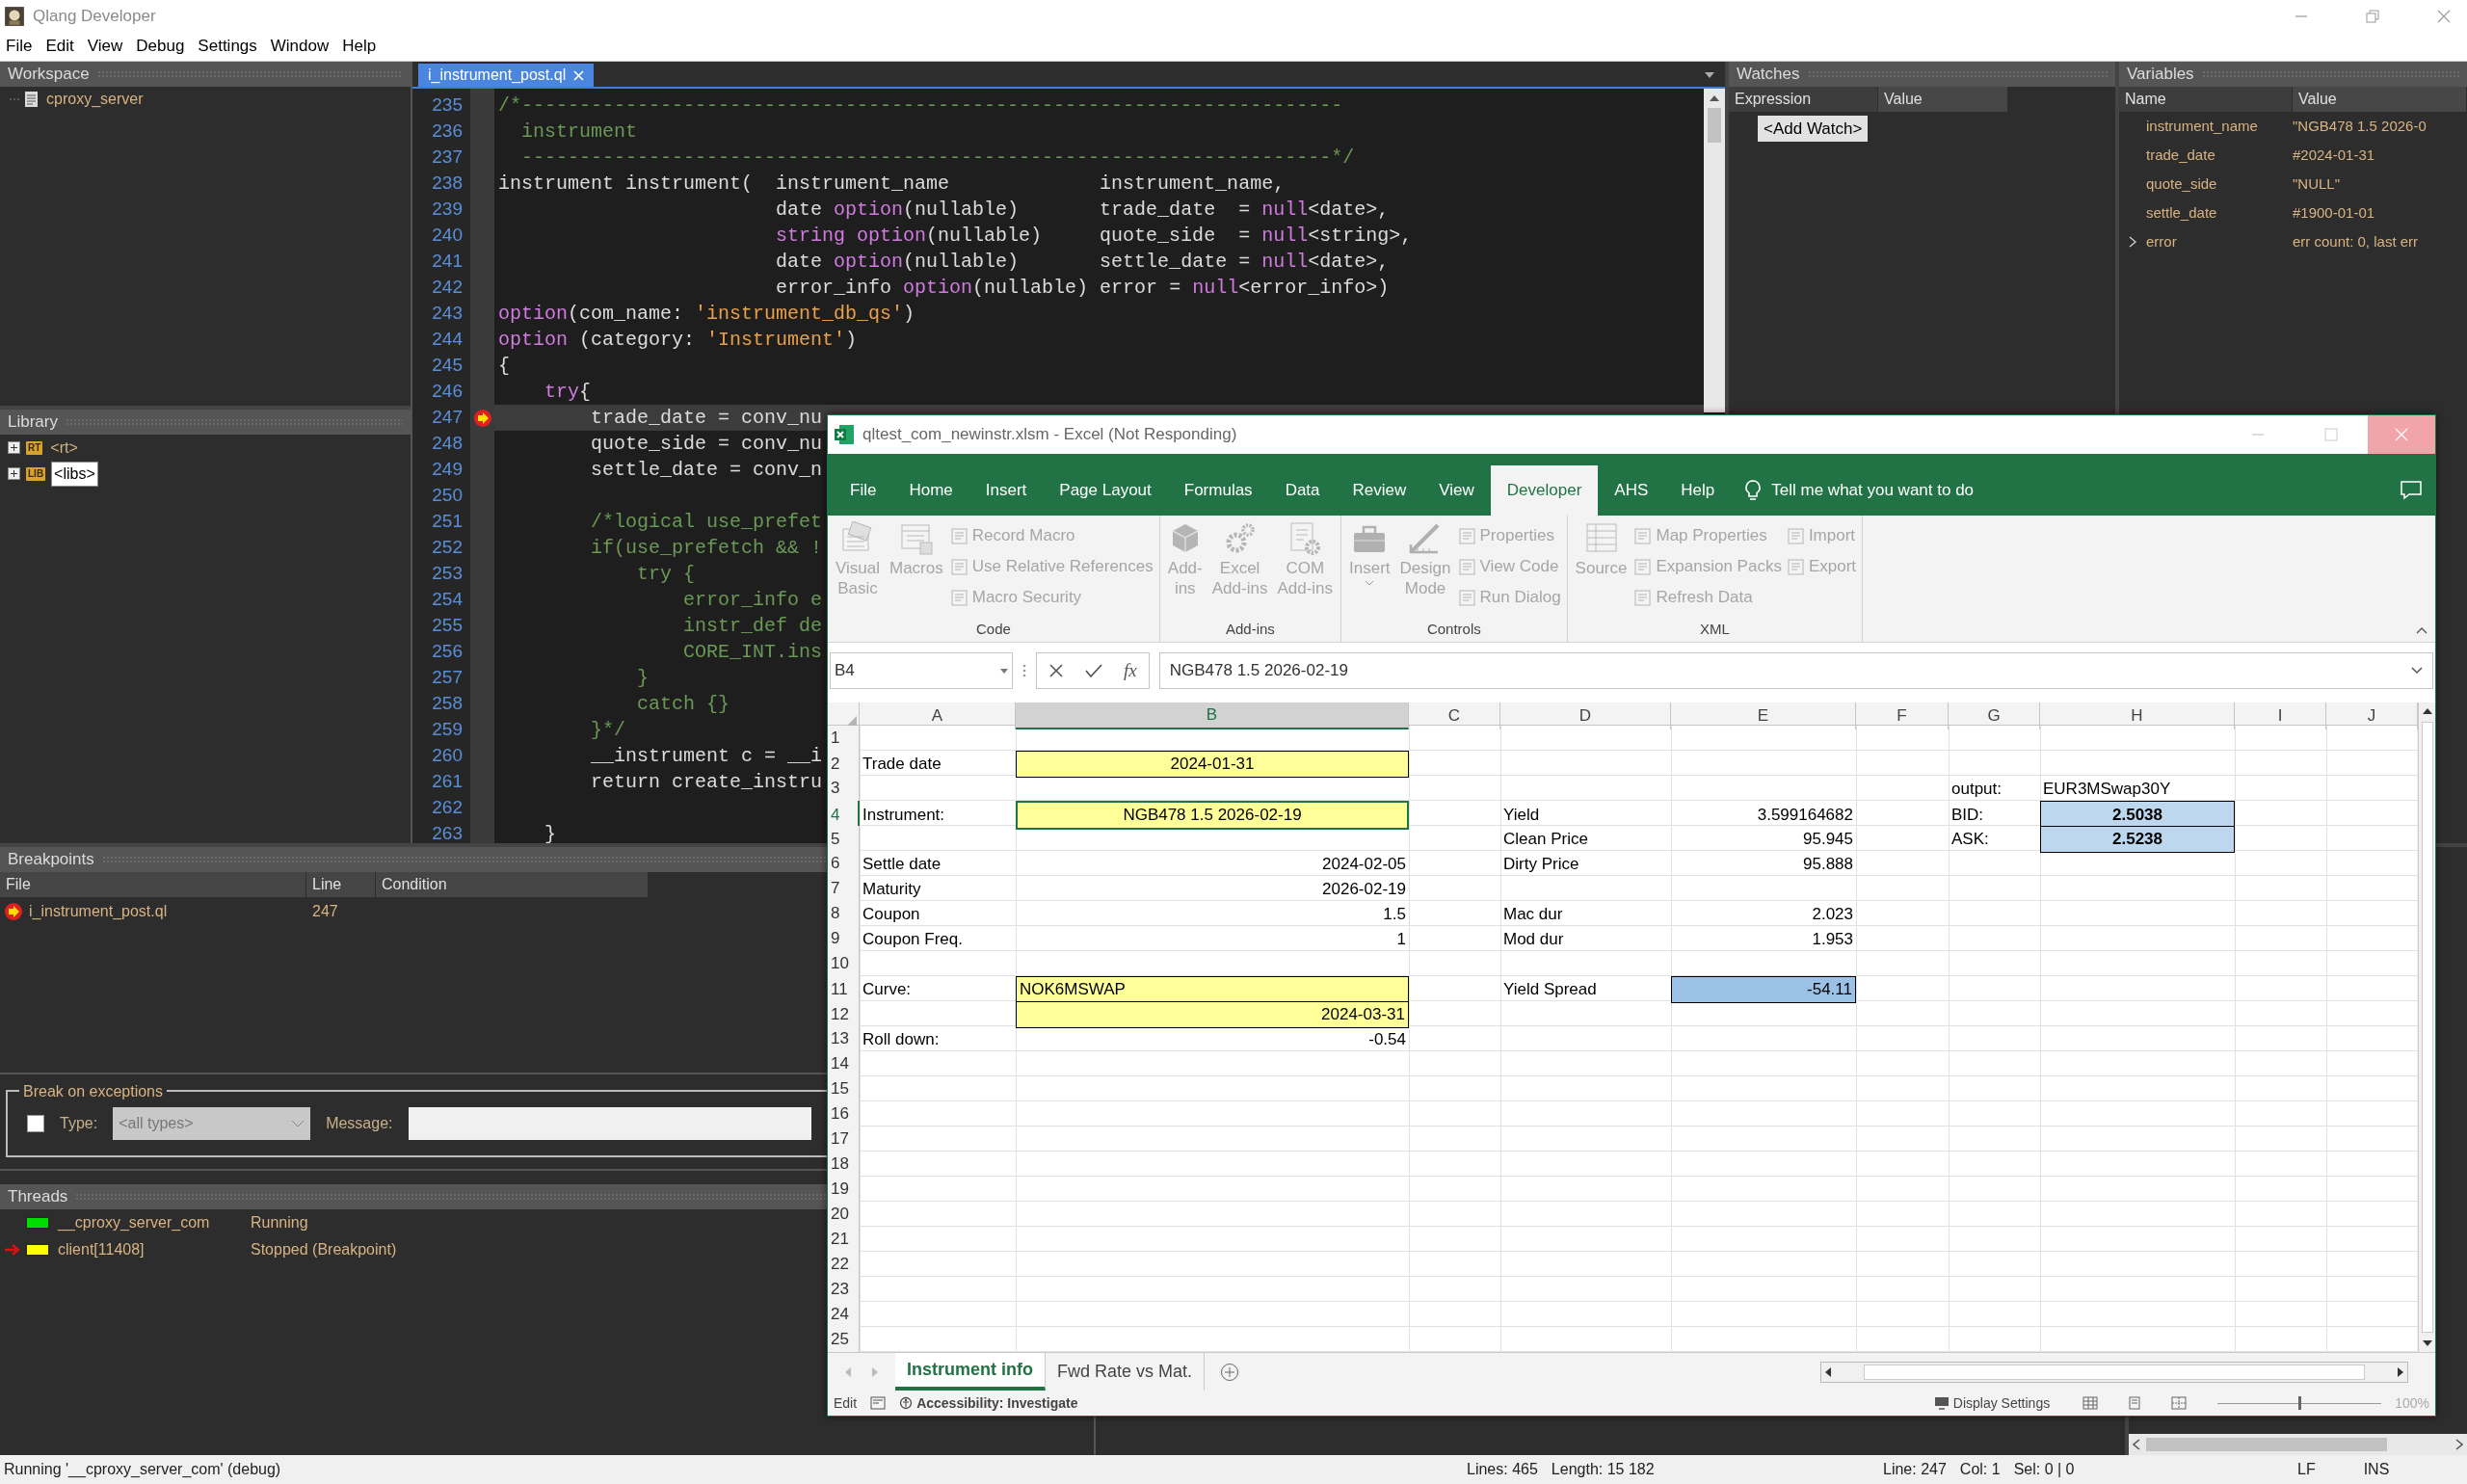  I want to click on page-break-icon, so click(2179, 1403).